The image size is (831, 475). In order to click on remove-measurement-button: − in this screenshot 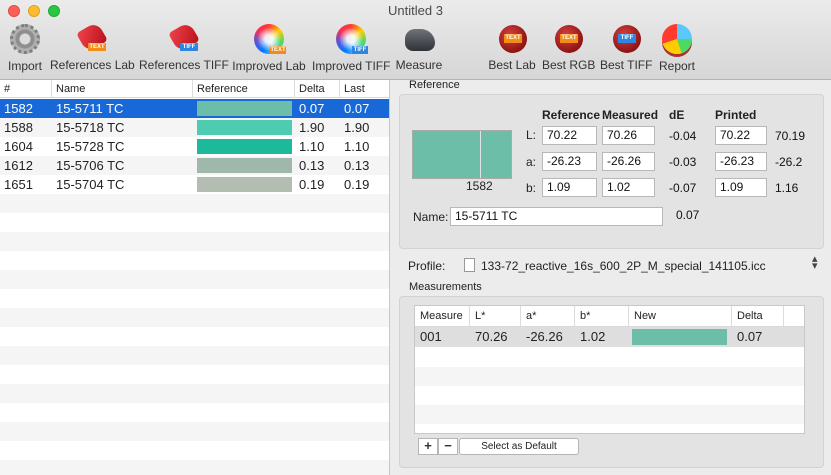, I will do `click(448, 446)`.